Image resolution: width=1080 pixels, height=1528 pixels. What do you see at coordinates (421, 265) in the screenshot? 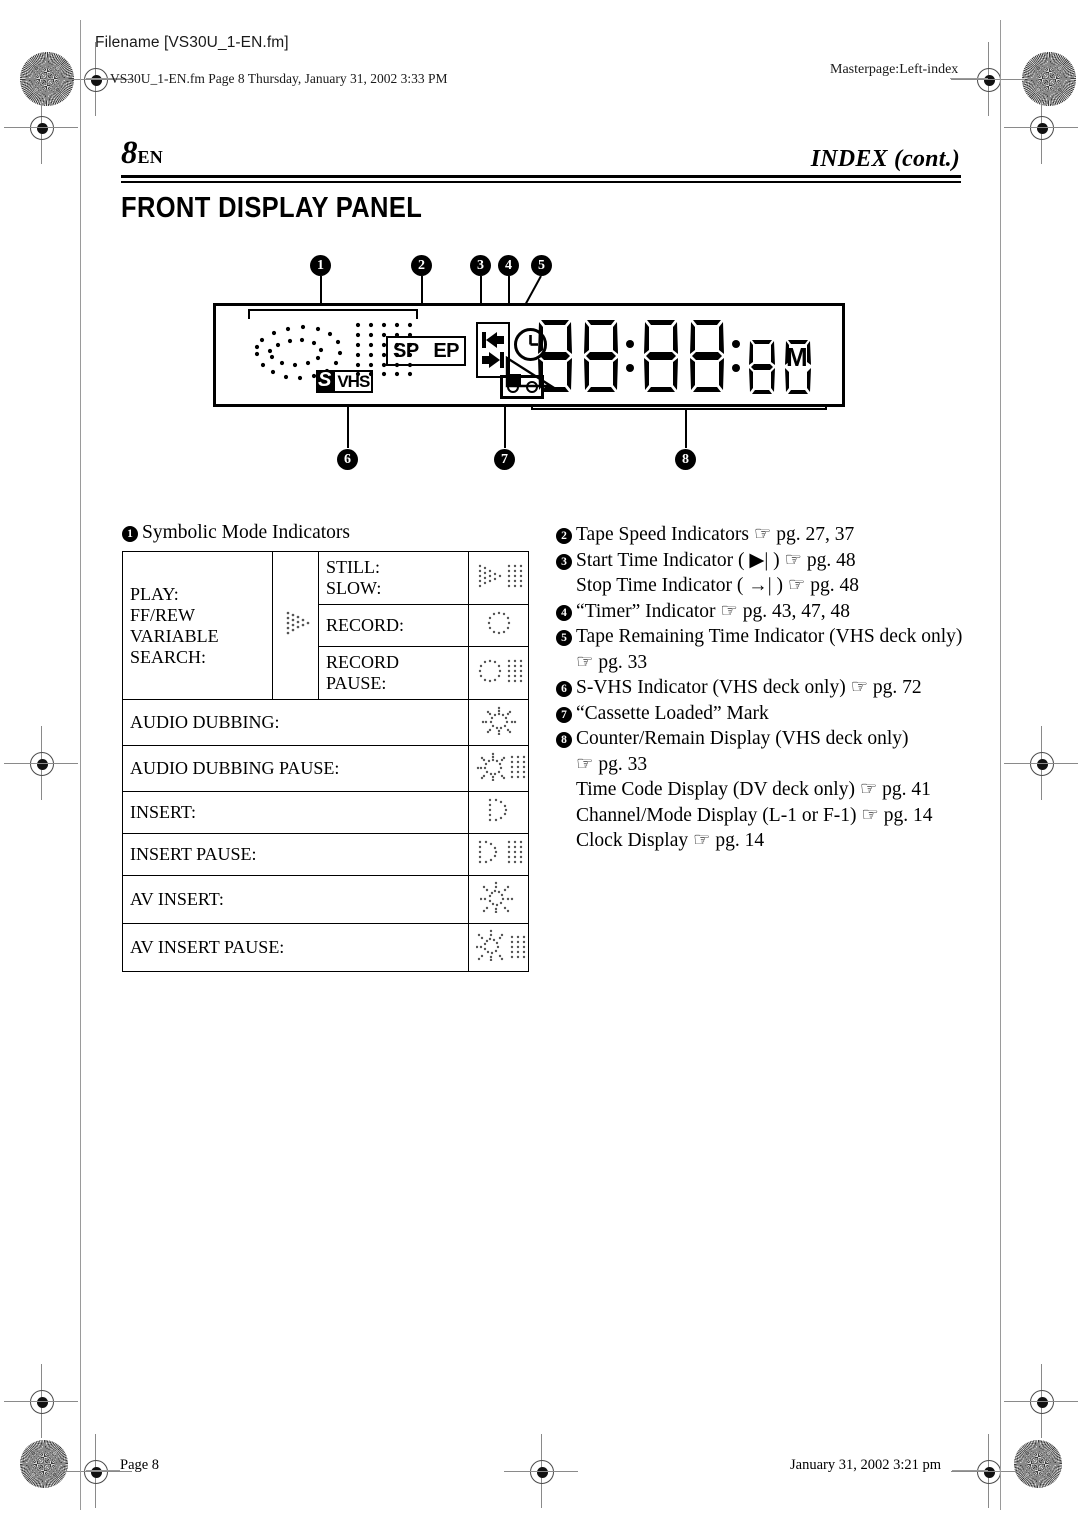
I see `callout-2: 2` at bounding box center [421, 265].